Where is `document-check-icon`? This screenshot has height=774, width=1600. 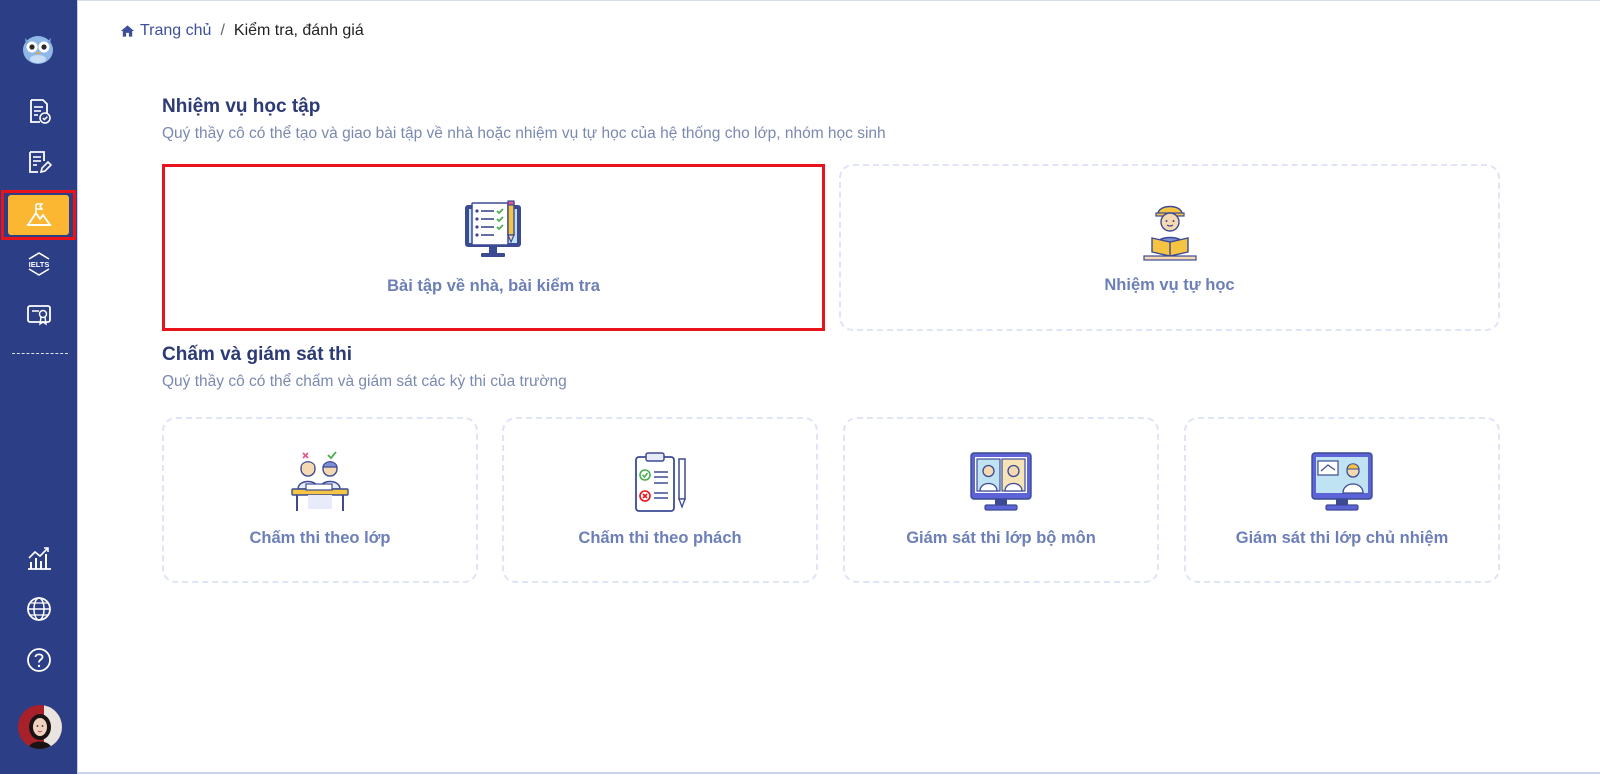
document-check-icon is located at coordinates (40, 111).